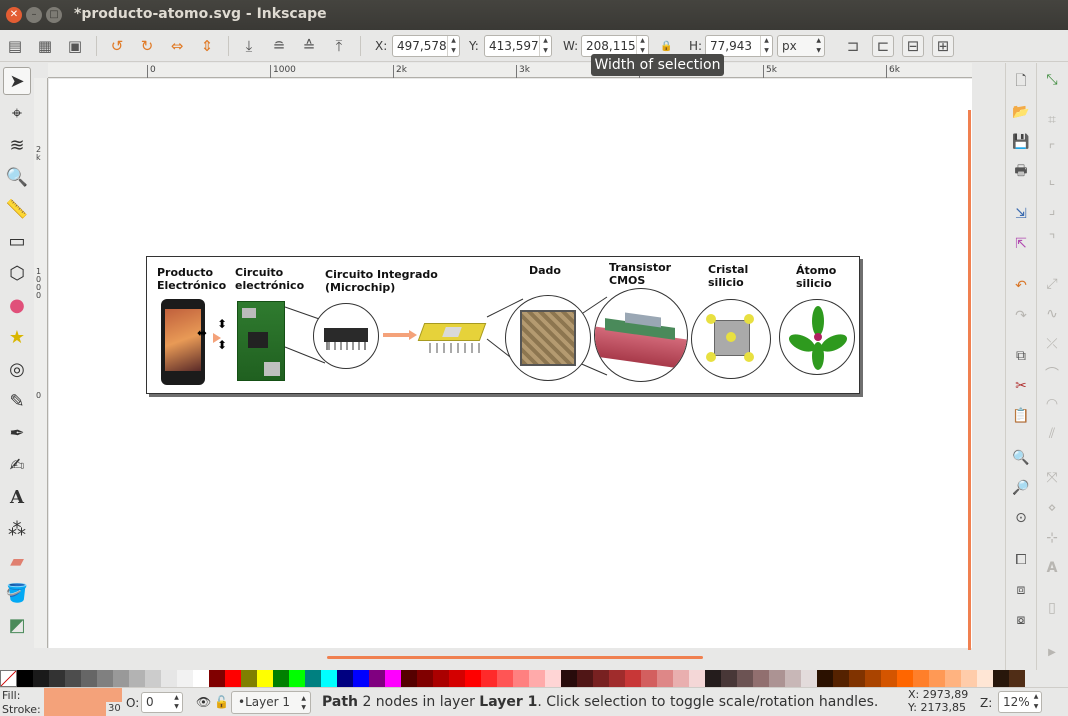 Image resolution: width=1068 pixels, height=716 pixels. What do you see at coordinates (1020, 702) in the screenshot?
I see `zoom-field: 12% ▲ ▼` at bounding box center [1020, 702].